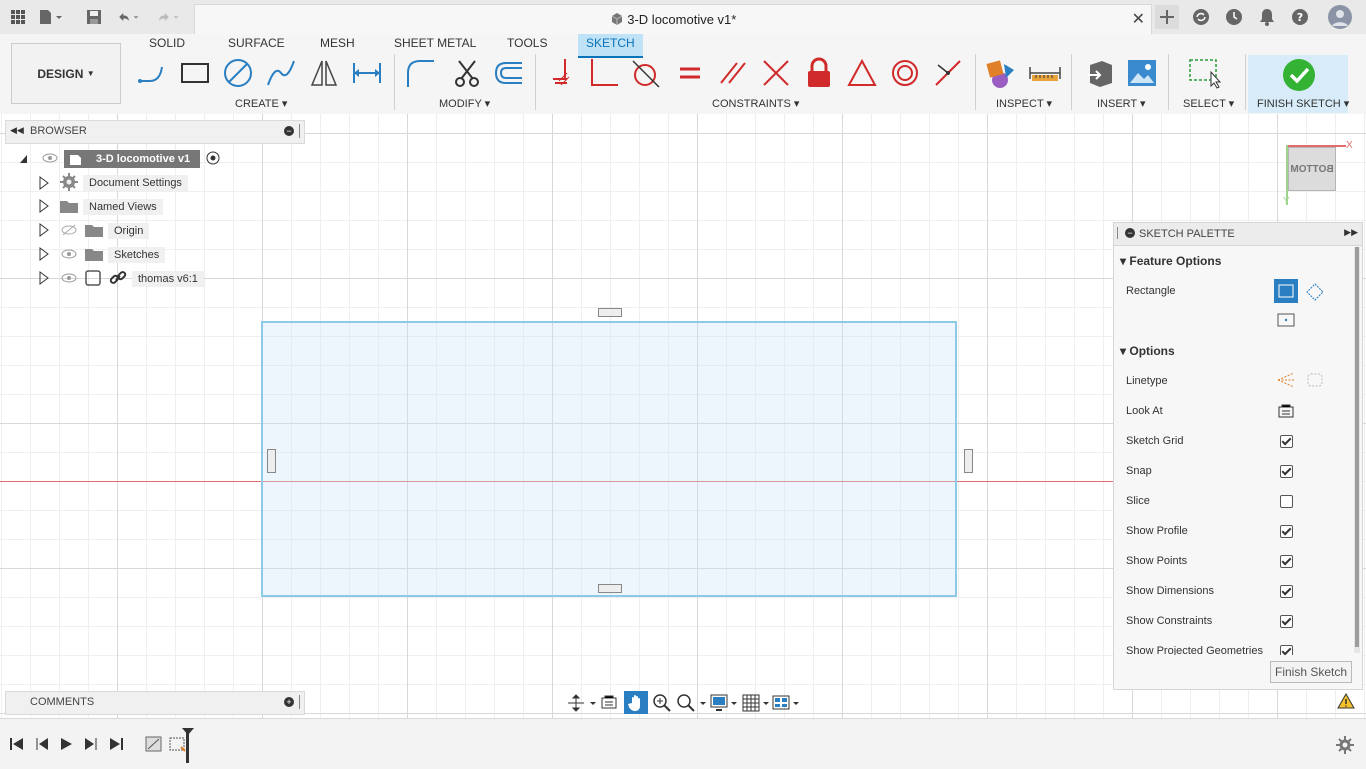 The image size is (1366, 769). I want to click on tab-sheet-metal: SHEET METAL, so click(435, 45).